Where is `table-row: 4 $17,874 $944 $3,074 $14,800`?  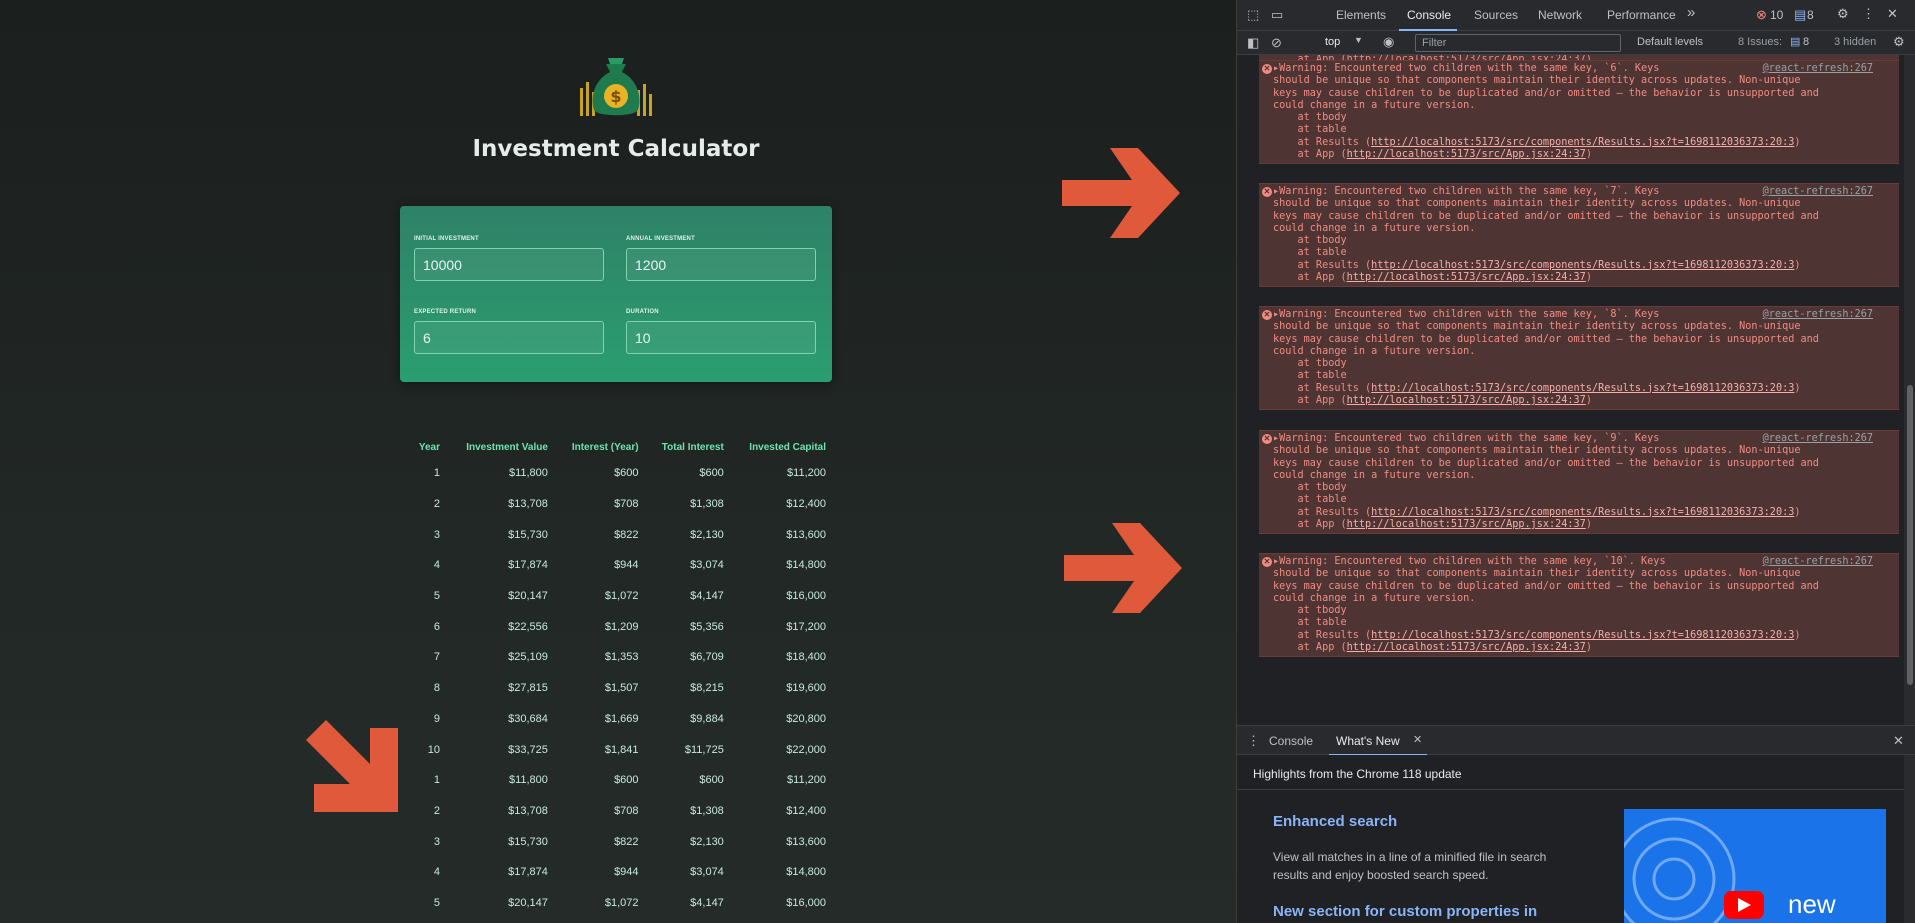 table-row: 4 $17,874 $944 $3,074 $14,800 is located at coordinates (616, 565).